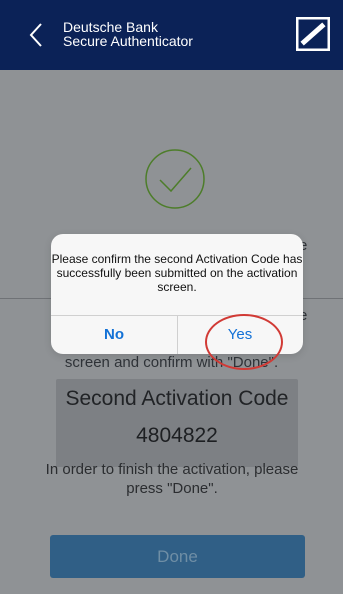  Describe the element at coordinates (313, 34) in the screenshot. I see `deutsche-bank-logo-icon` at that location.